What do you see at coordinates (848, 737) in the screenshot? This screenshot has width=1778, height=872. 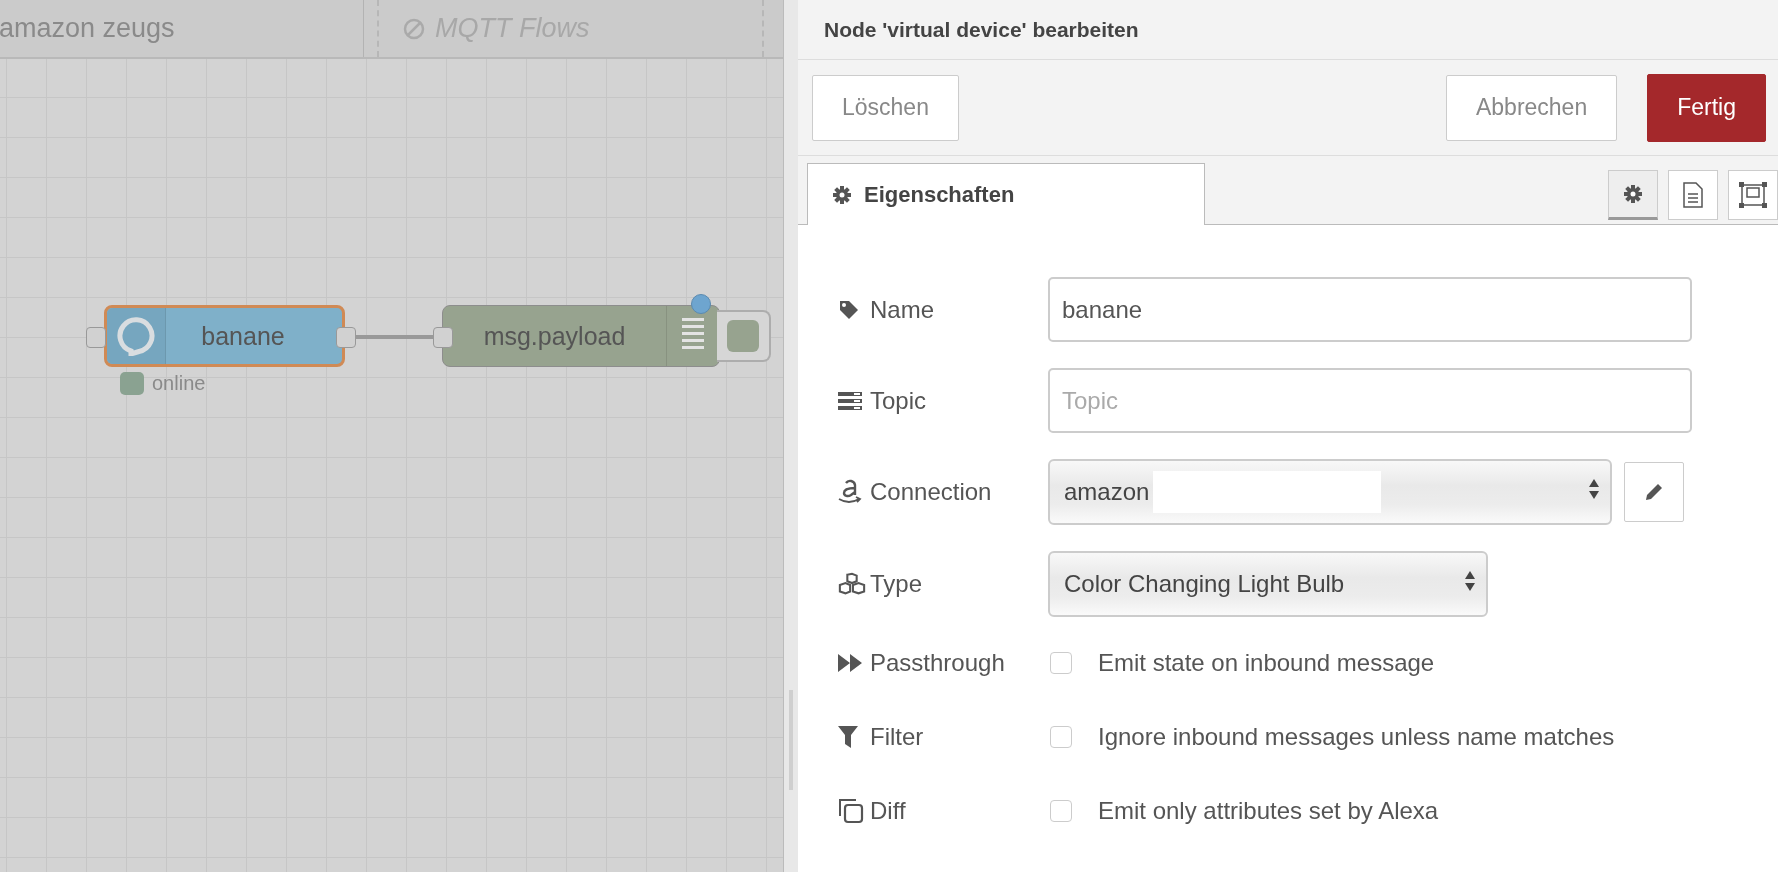 I see `filter-icon` at bounding box center [848, 737].